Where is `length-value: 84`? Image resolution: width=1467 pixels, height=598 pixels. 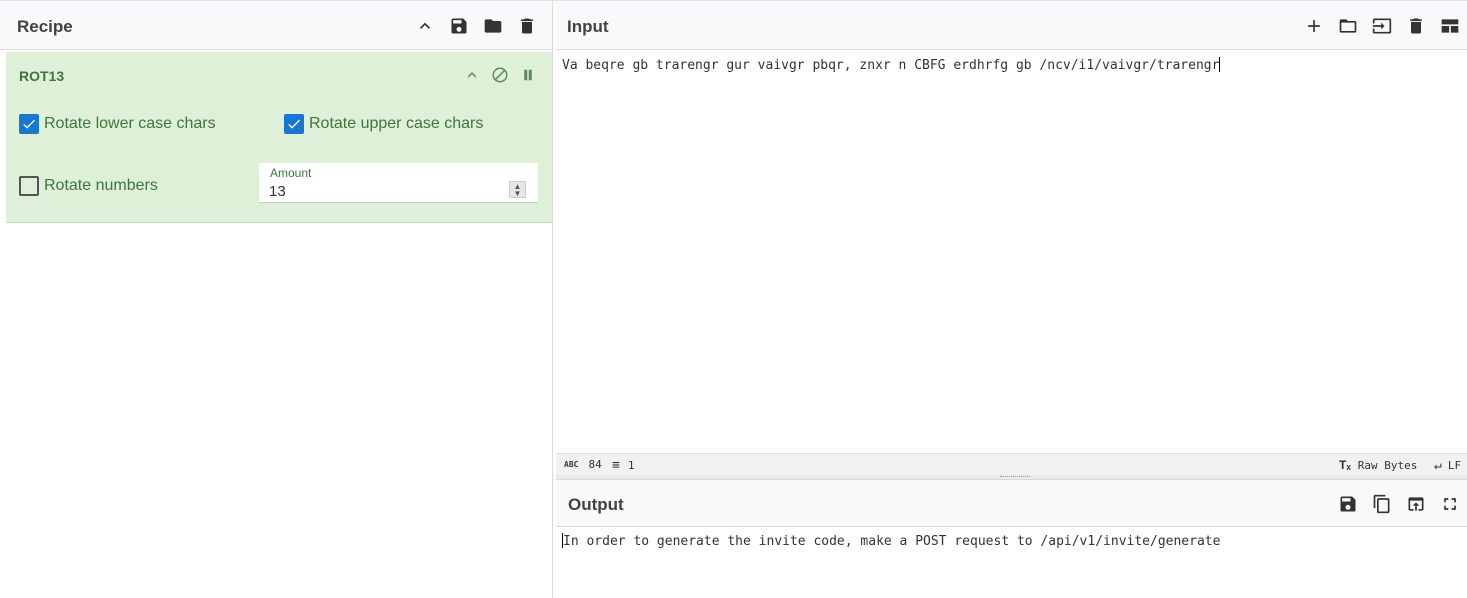 length-value: 84 is located at coordinates (595, 464).